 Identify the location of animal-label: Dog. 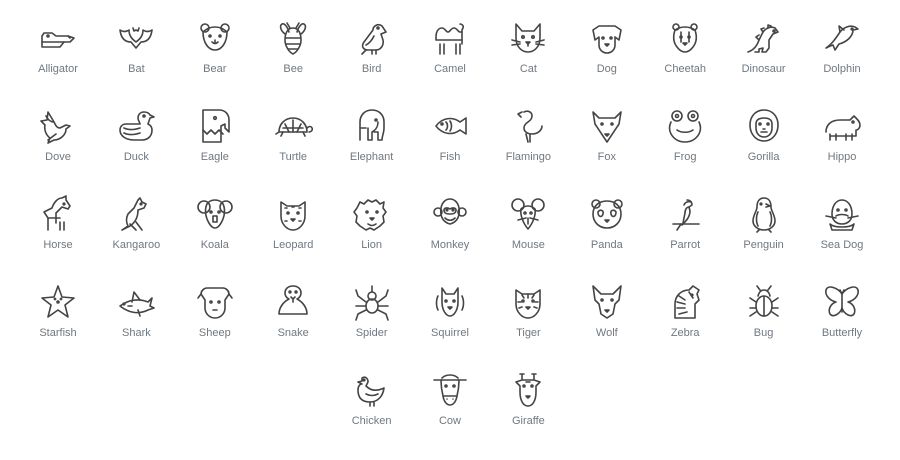
(606, 69).